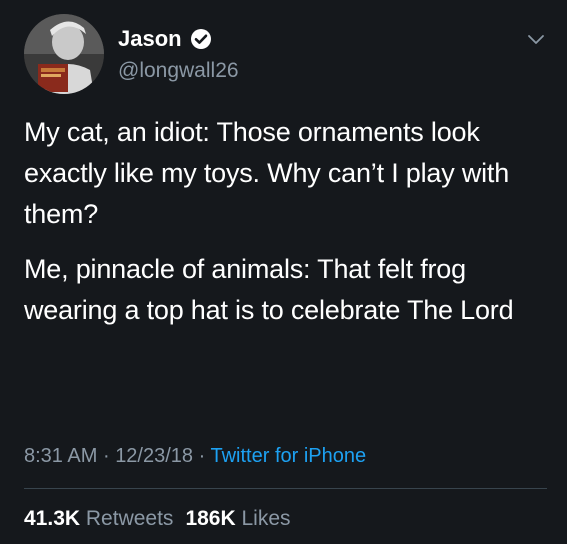 This screenshot has height=544, width=567. I want to click on tweet-date: 12/23/18, so click(154, 456).